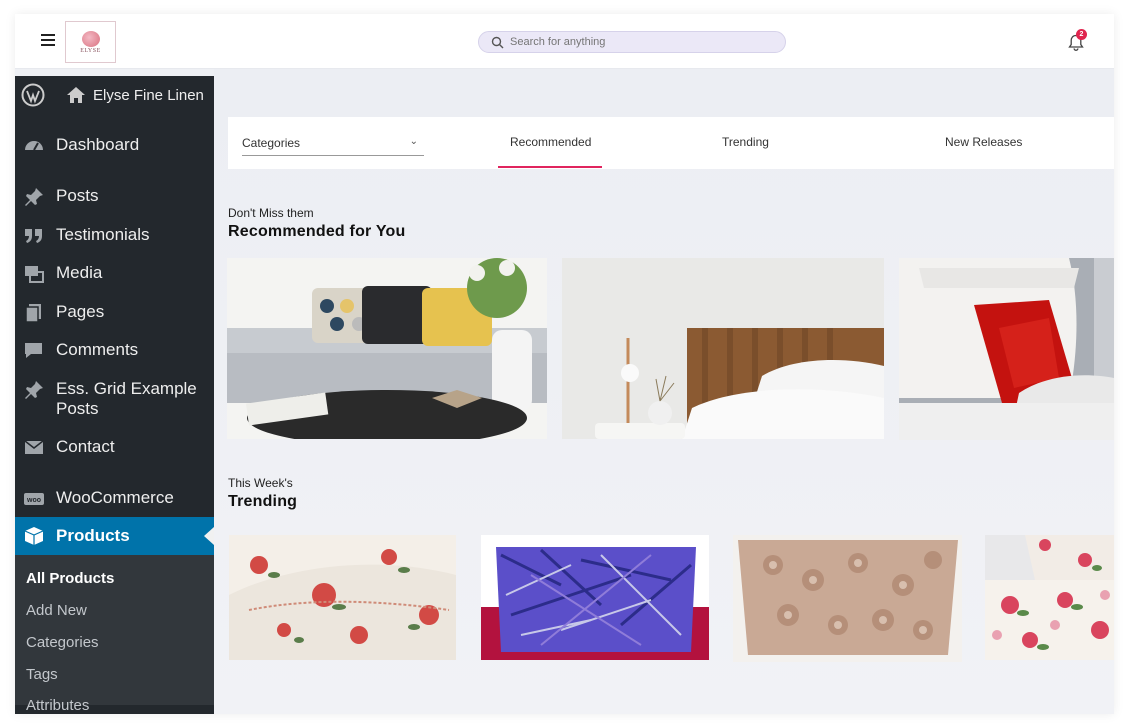  Describe the element at coordinates (90, 50) in the screenshot. I see `logo-text: ELYSE` at that location.